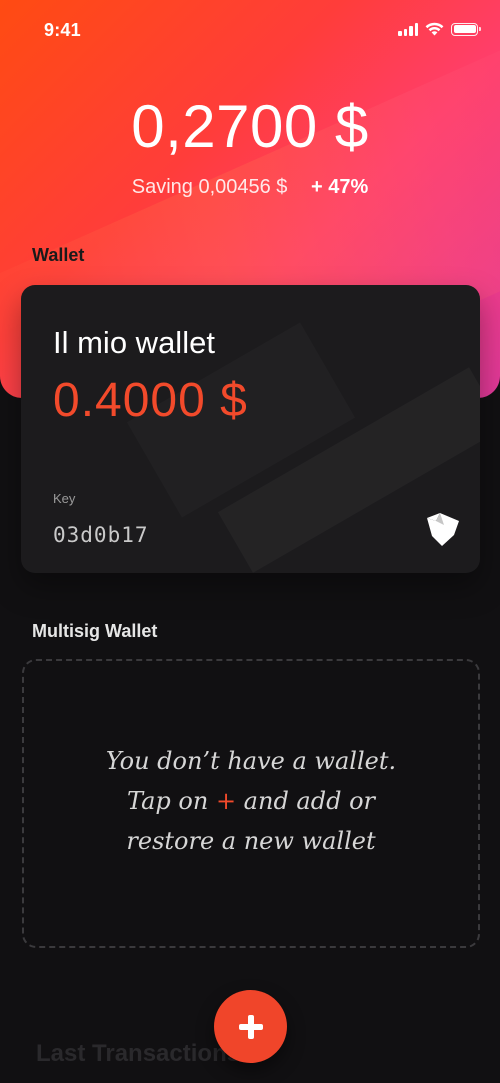 The width and height of the screenshot is (500, 1083). I want to click on wallet-amount: 0.4000 $, so click(150, 400).